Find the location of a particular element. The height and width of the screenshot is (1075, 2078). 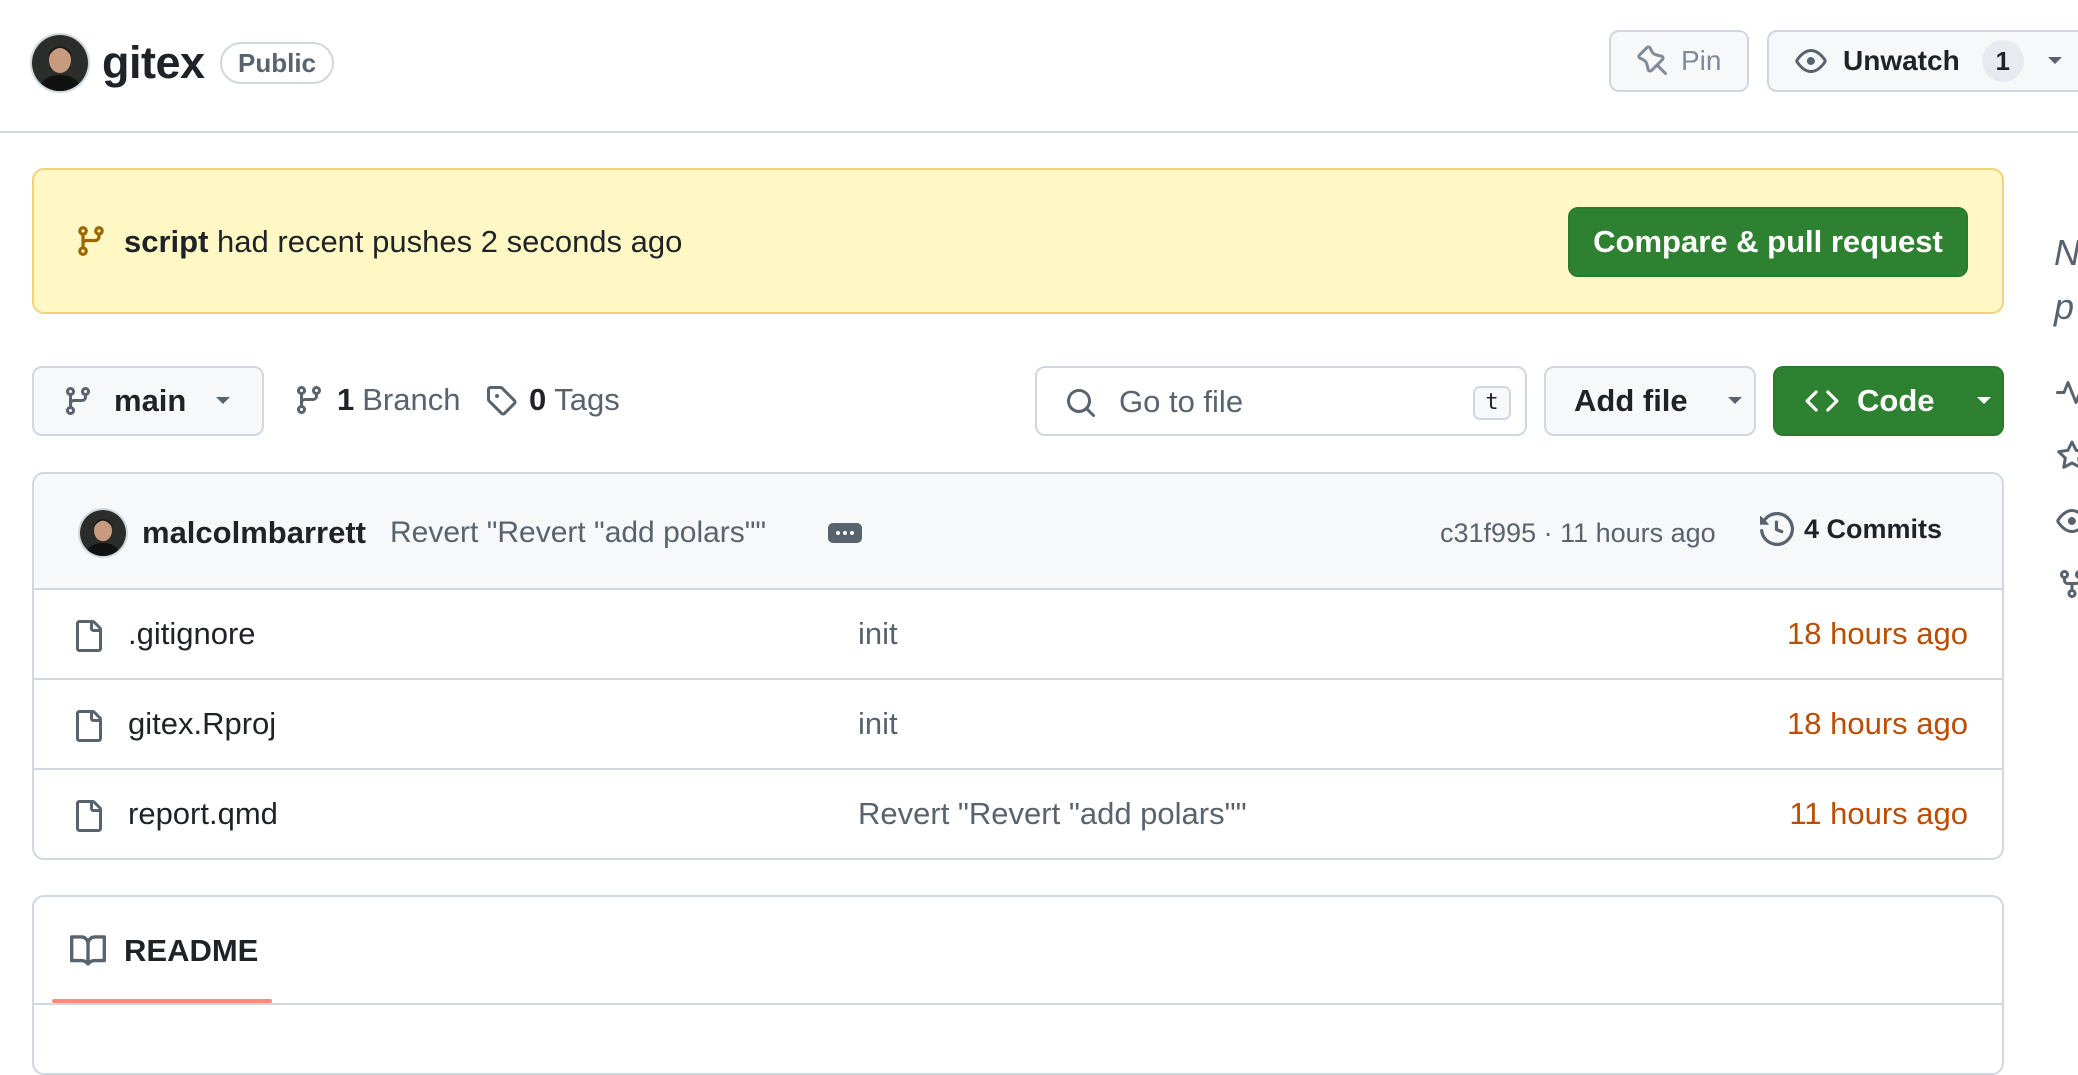

code-label: Code is located at coordinates (1896, 400).